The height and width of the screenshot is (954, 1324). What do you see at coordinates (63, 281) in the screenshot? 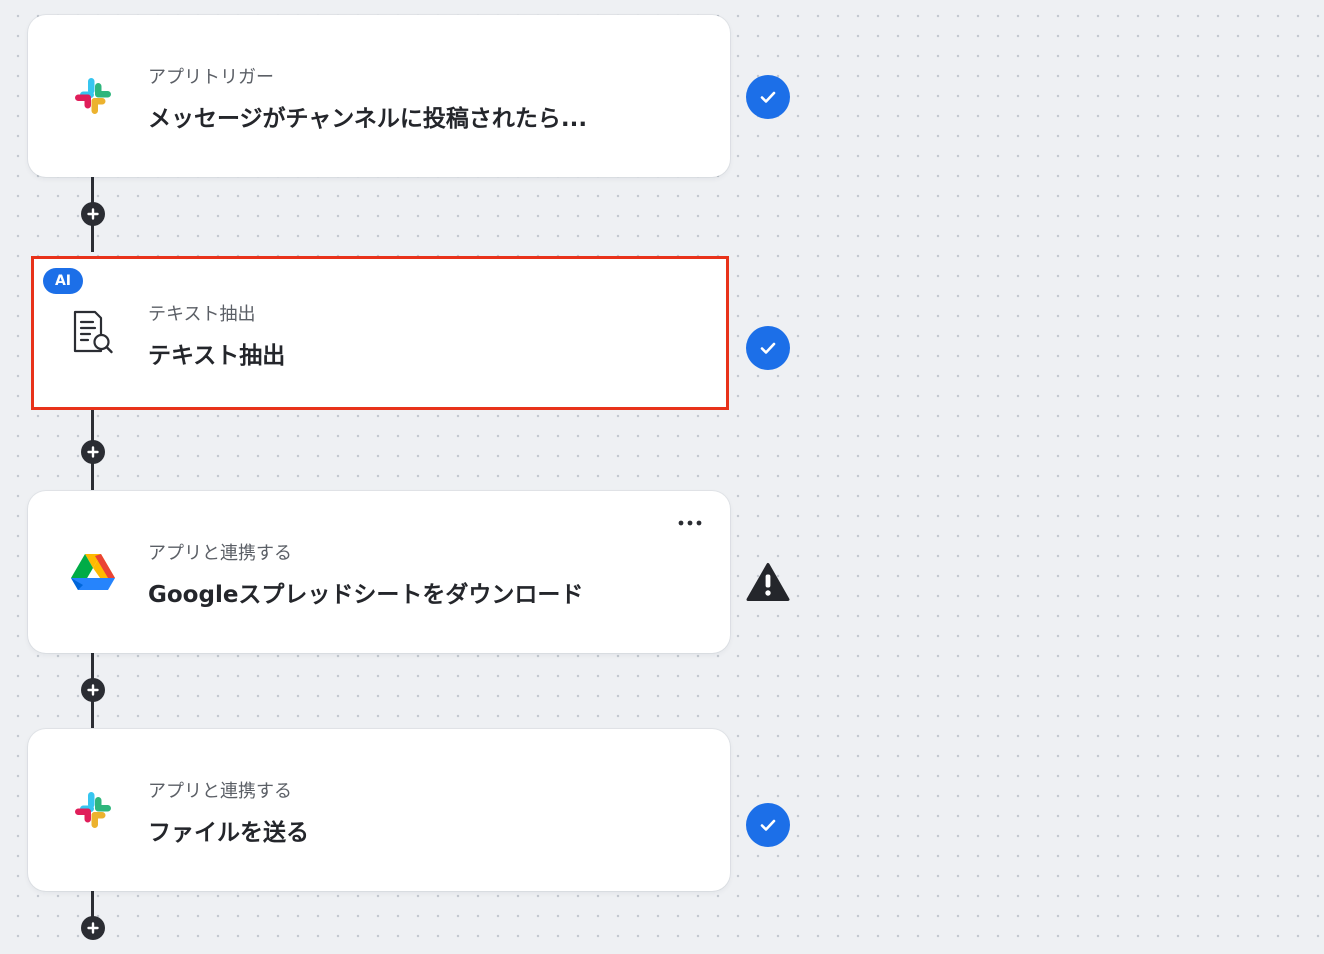
I see `ai-badge: AI` at bounding box center [63, 281].